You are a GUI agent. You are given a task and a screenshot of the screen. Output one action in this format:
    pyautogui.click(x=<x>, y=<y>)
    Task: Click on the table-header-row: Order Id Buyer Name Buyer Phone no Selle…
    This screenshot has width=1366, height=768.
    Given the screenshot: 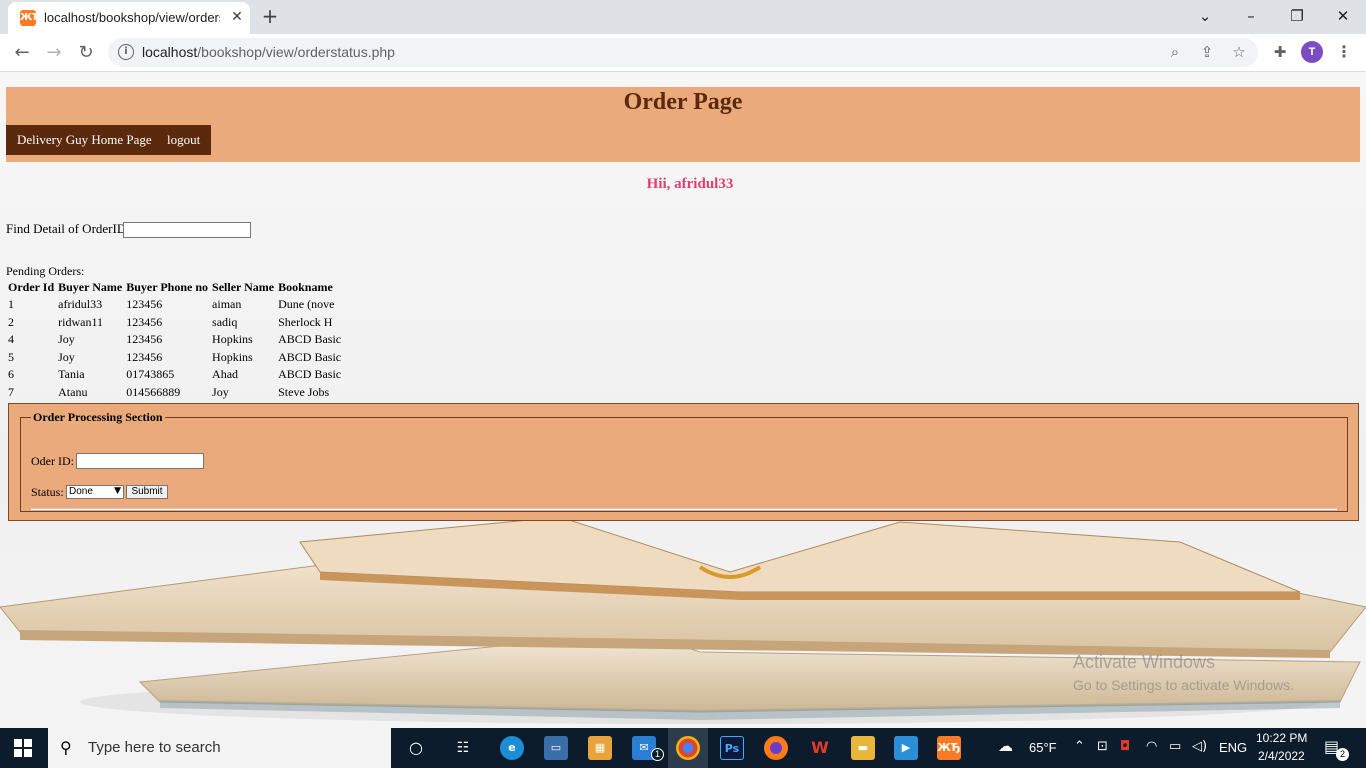 What is the action you would take?
    pyautogui.click(x=174, y=287)
    